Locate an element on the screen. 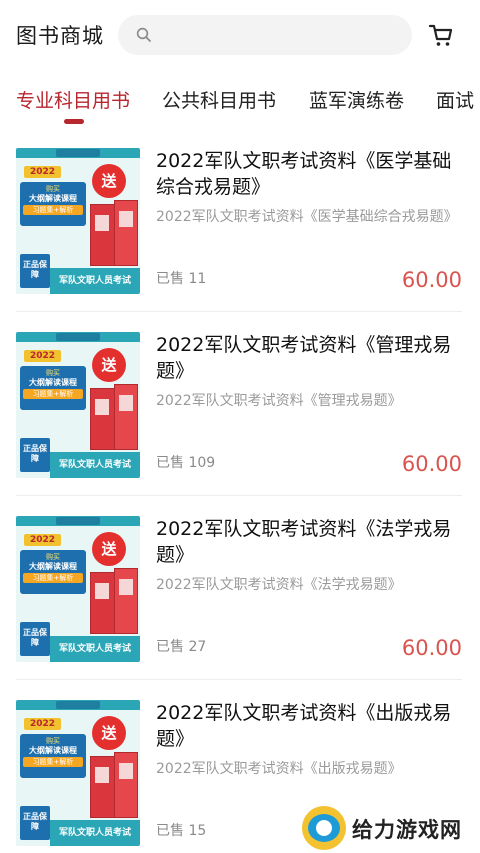 The height and width of the screenshot is (853, 480). sold-count: 已售 27 is located at coordinates (181, 647).